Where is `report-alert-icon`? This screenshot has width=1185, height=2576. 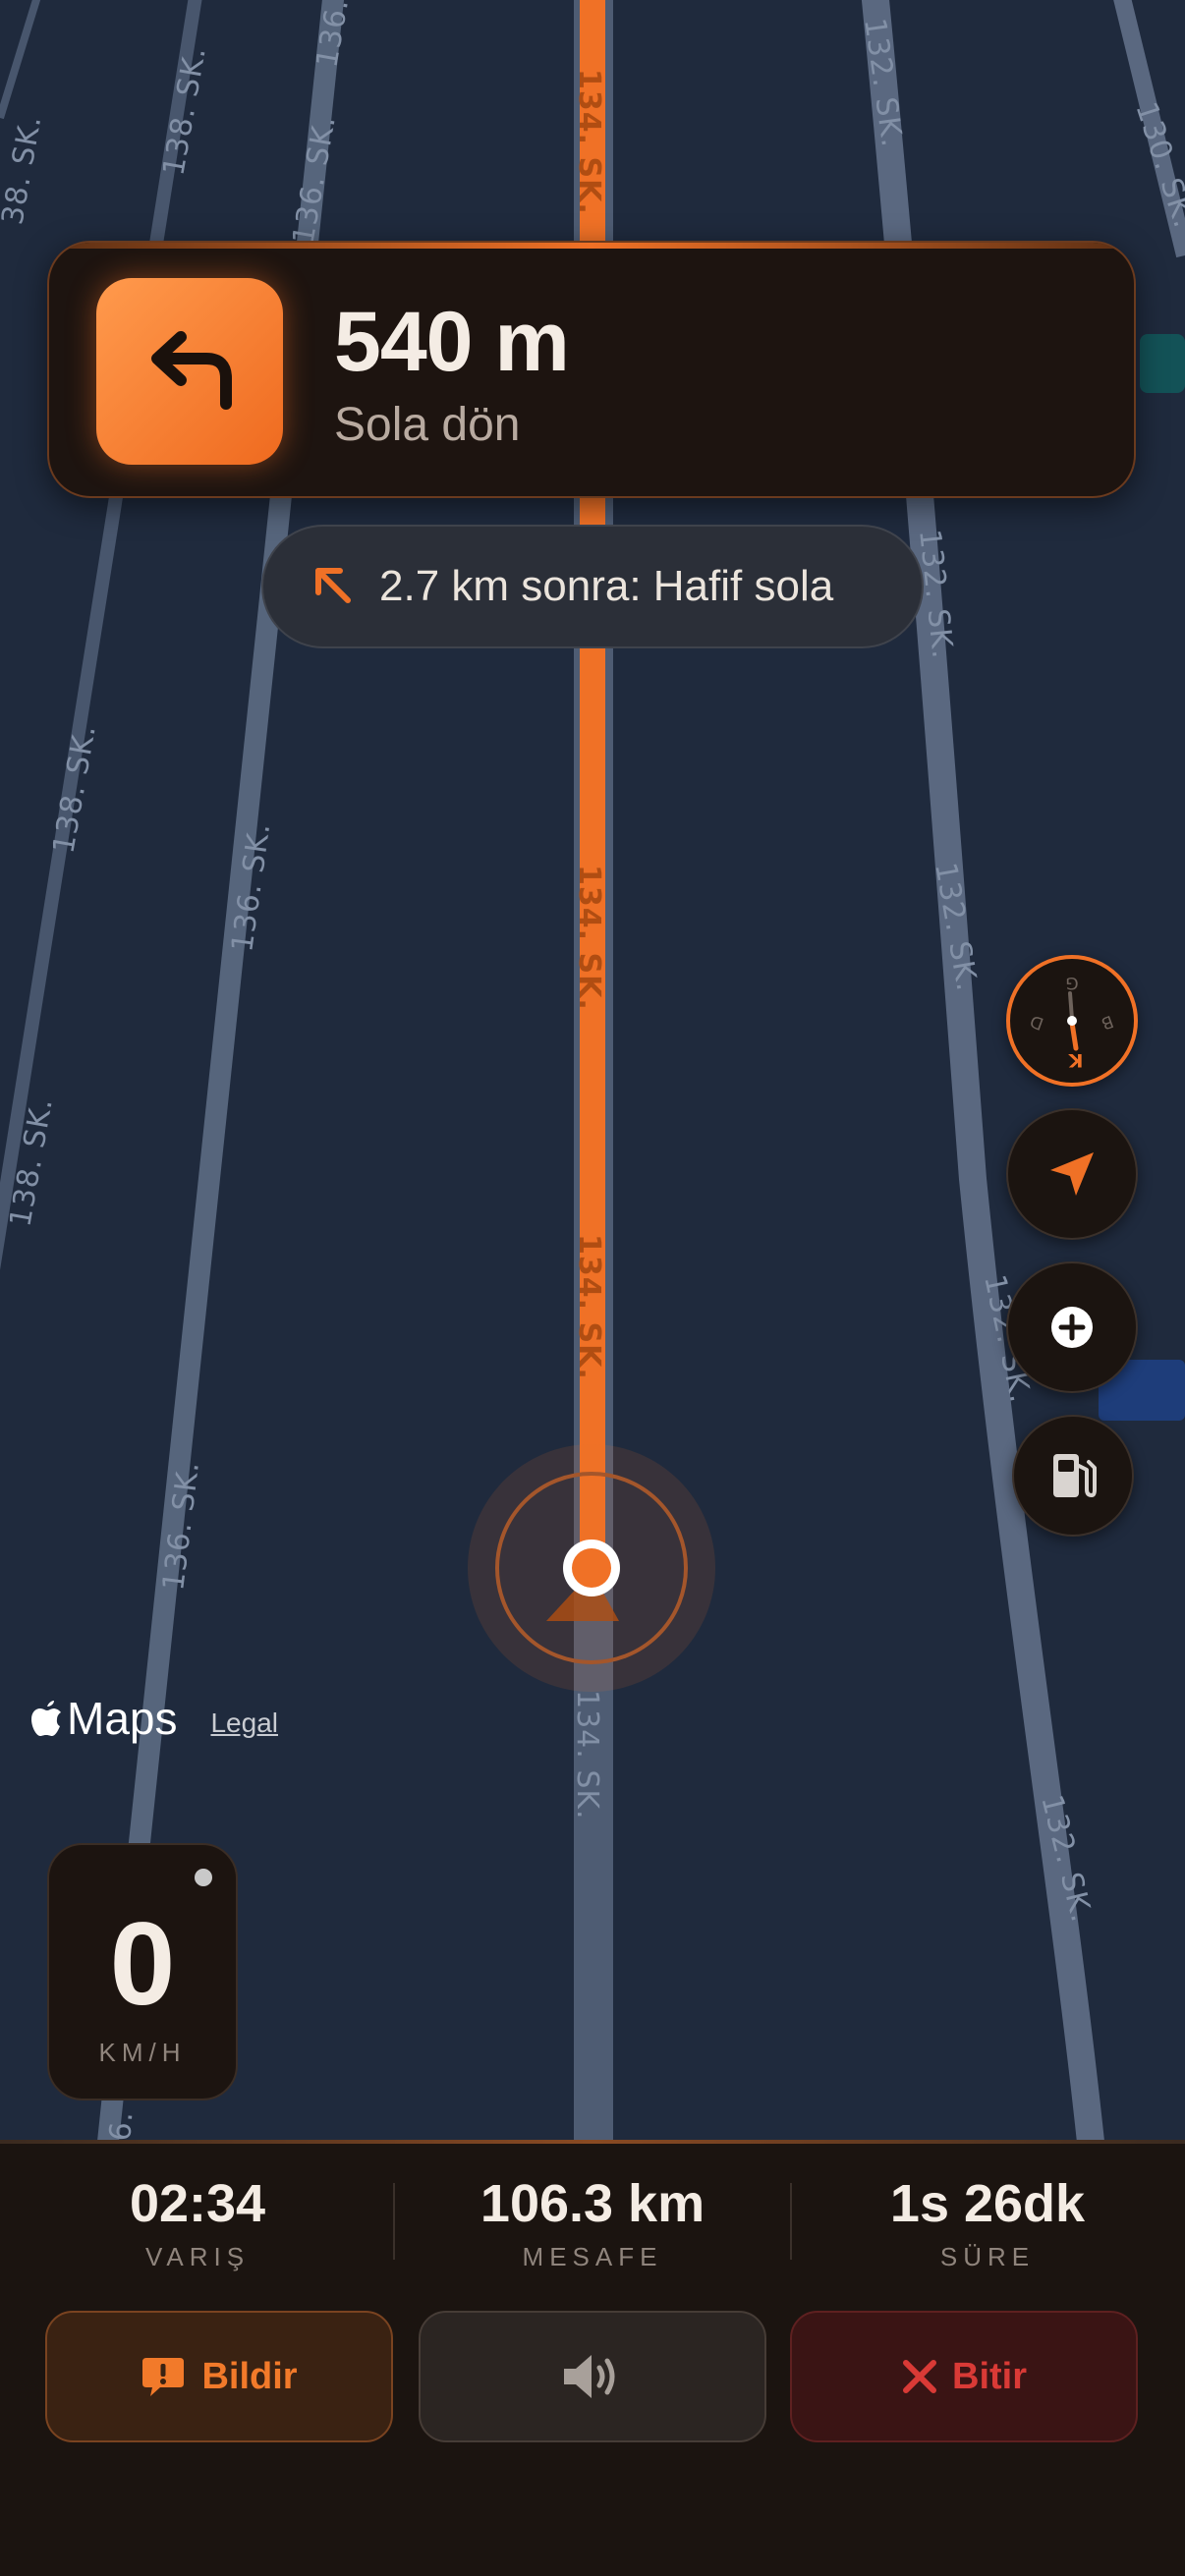 report-alert-icon is located at coordinates (164, 2377).